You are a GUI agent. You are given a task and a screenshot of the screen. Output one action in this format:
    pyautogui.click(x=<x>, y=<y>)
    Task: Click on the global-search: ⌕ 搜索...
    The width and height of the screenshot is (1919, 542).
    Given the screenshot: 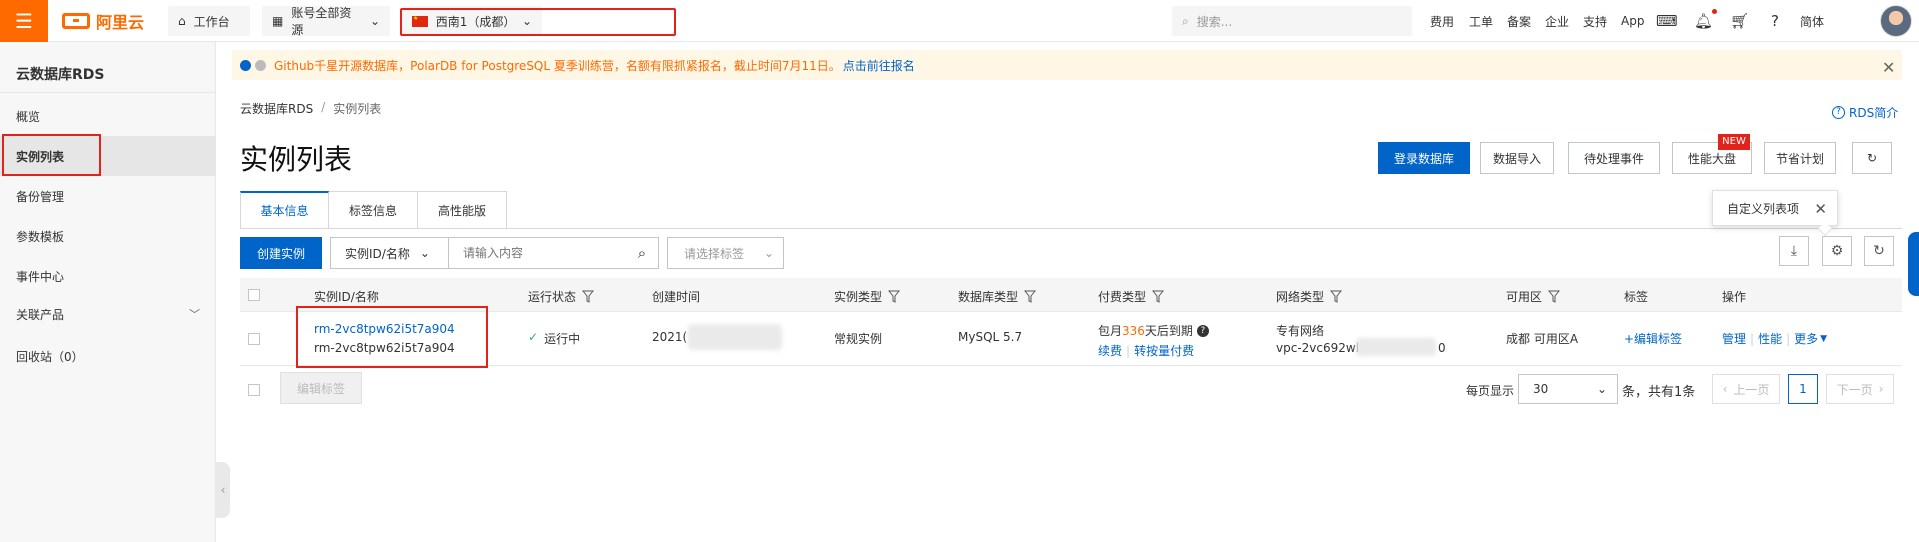 What is the action you would take?
    pyautogui.click(x=1292, y=21)
    